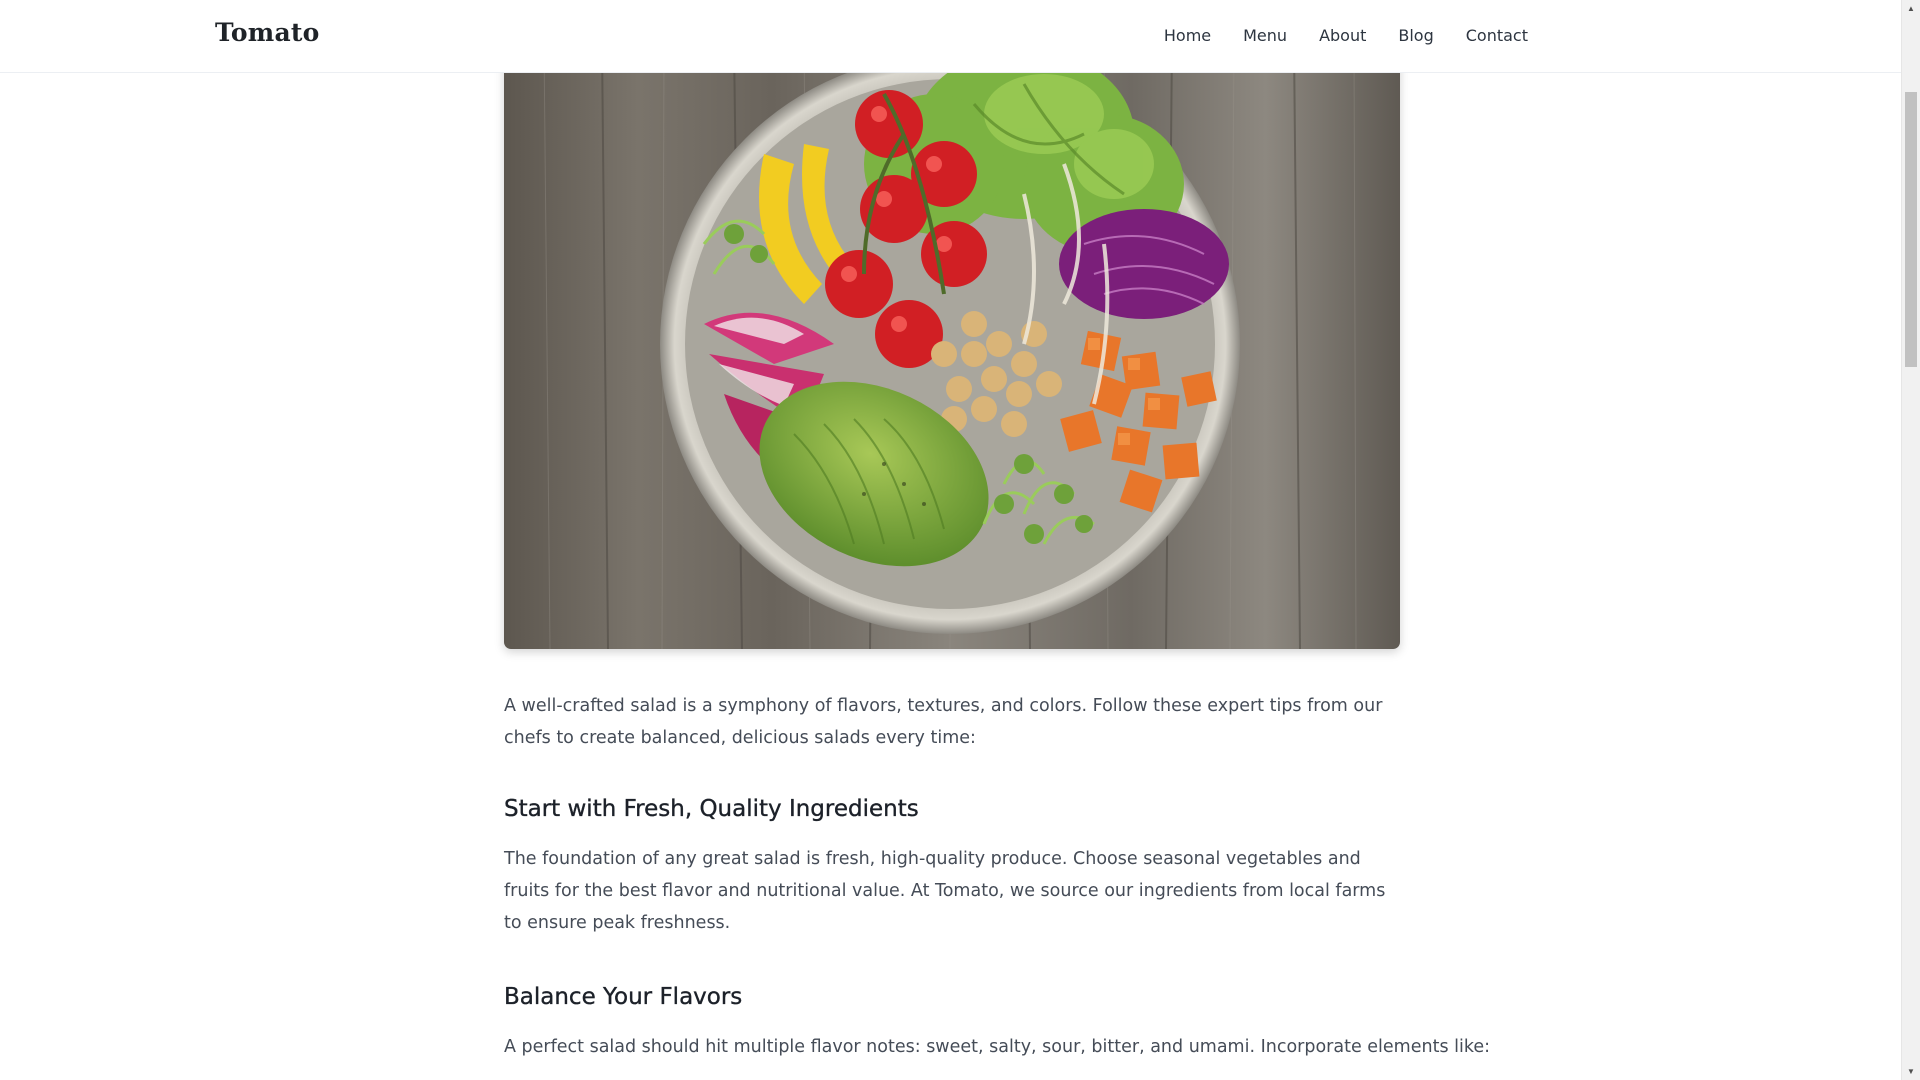  Describe the element at coordinates (1265, 35) in the screenshot. I see `nav-menu: Menu` at that location.